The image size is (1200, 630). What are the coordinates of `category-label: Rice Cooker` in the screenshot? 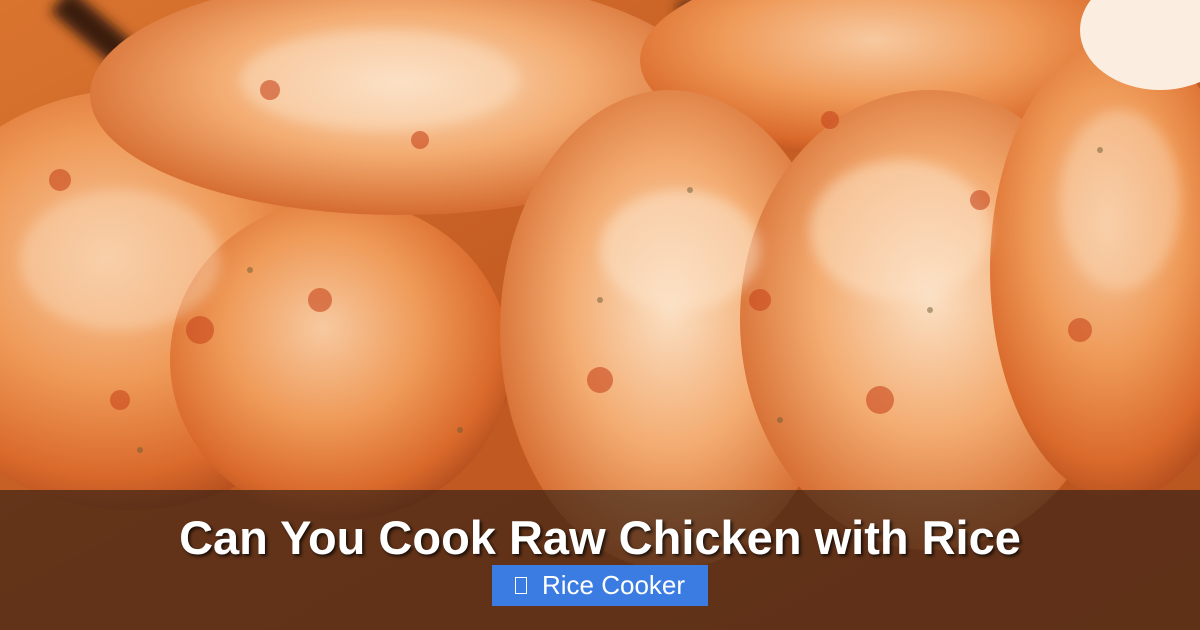 It's located at (613, 585).